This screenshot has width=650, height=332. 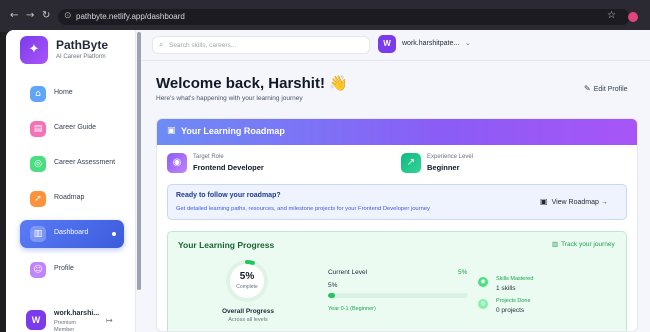 What do you see at coordinates (247, 287) in the screenshot?
I see `overall-caption: Complete` at bounding box center [247, 287].